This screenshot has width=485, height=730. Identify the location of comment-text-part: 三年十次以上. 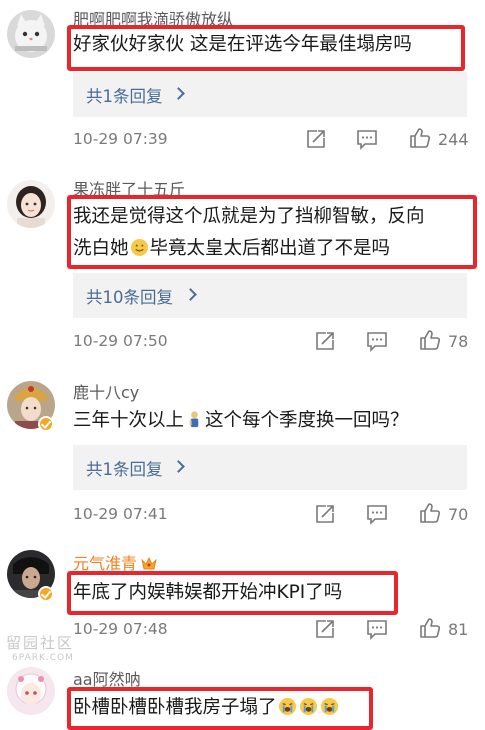
(129, 420).